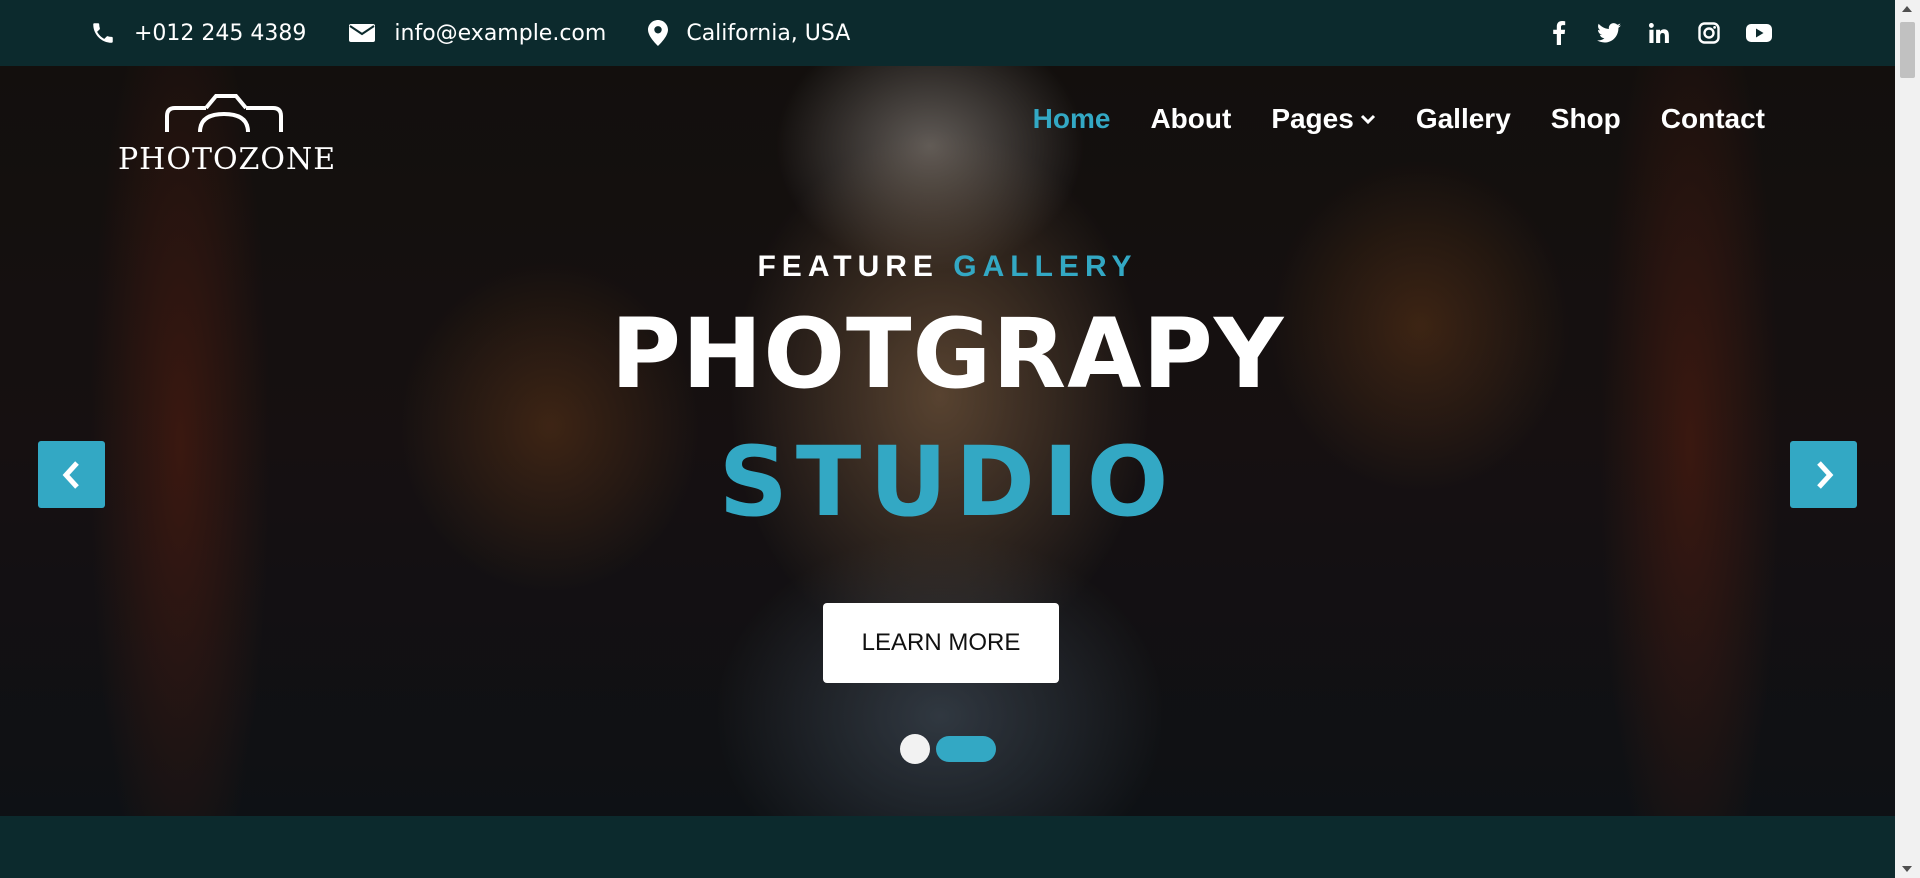 The width and height of the screenshot is (1920, 878). Describe the element at coordinates (1907, 50) in the screenshot. I see `scrollbar-thumb` at that location.